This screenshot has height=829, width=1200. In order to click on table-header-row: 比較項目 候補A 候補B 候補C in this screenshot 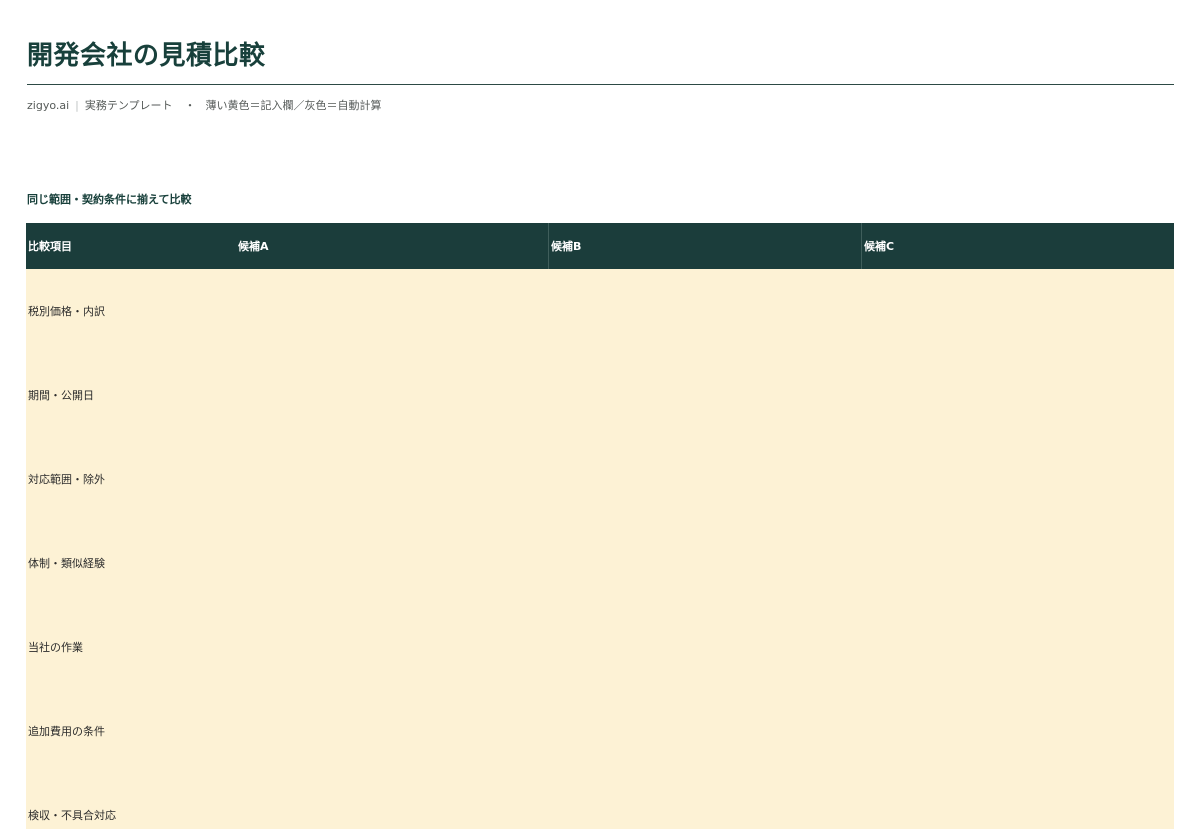, I will do `click(600, 246)`.